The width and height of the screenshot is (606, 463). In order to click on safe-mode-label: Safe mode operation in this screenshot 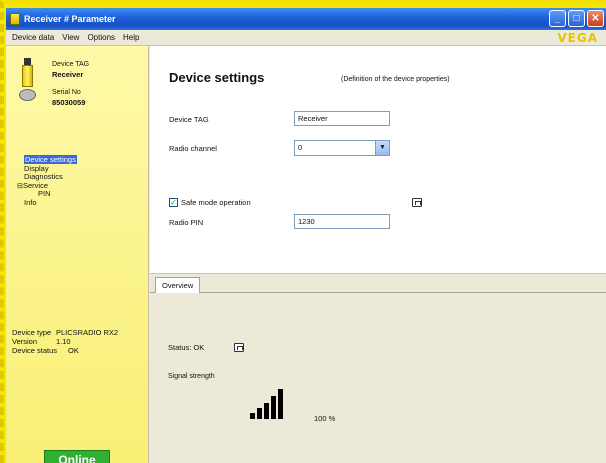, I will do `click(216, 202)`.